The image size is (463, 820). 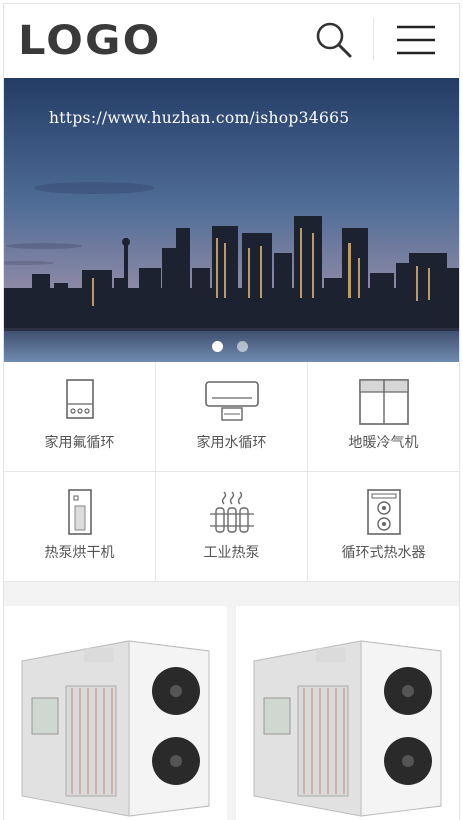 I want to click on category-label: 家用氟循环, so click(x=79, y=443).